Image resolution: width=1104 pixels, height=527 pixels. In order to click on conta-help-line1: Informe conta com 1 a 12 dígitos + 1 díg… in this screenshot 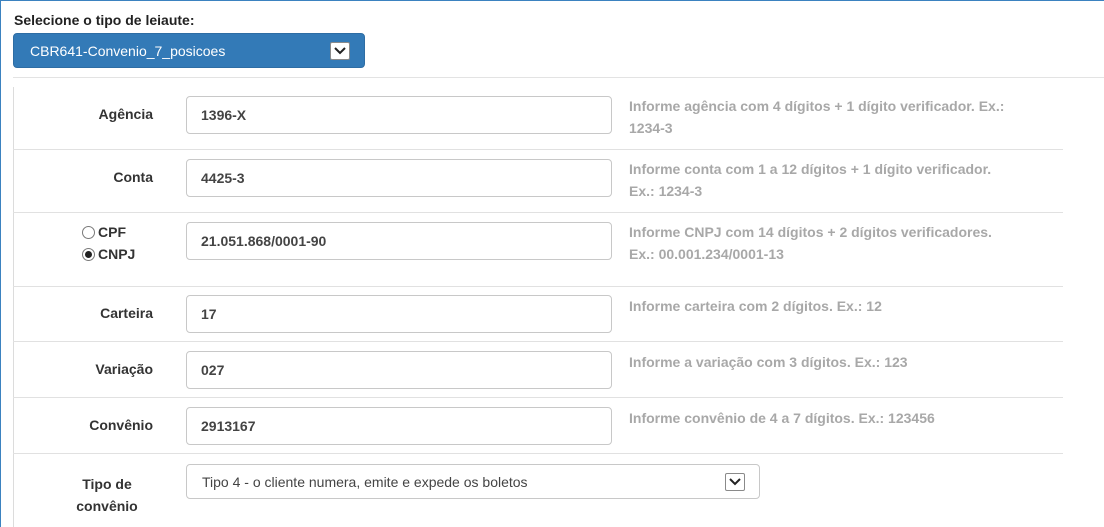, I will do `click(810, 169)`.